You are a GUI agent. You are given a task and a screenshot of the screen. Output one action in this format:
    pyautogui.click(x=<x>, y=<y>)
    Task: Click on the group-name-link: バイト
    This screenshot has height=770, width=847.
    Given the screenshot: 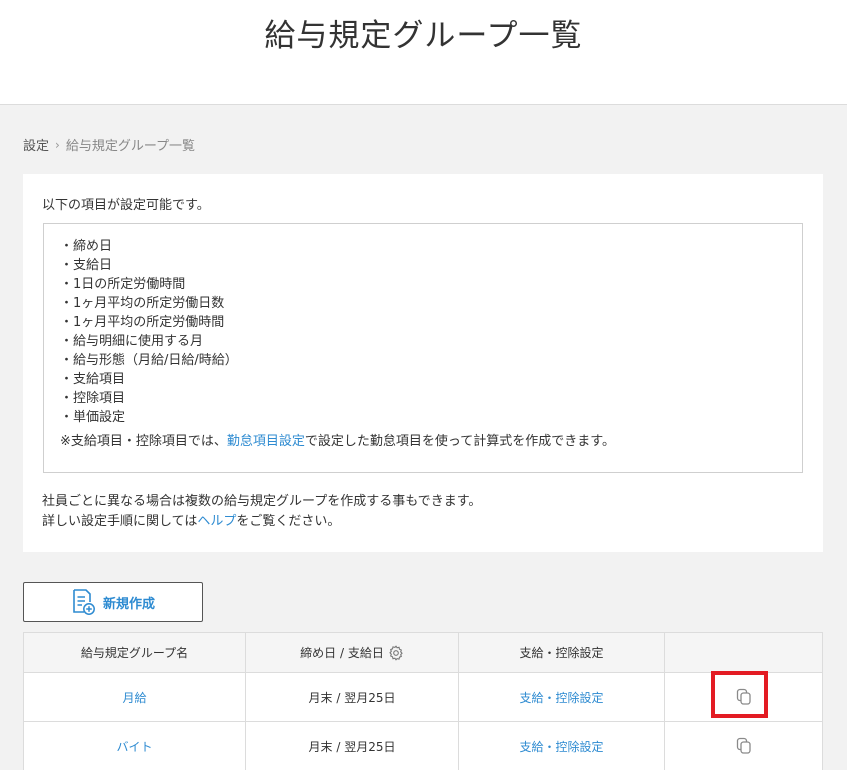 What is the action you would take?
    pyautogui.click(x=134, y=746)
    